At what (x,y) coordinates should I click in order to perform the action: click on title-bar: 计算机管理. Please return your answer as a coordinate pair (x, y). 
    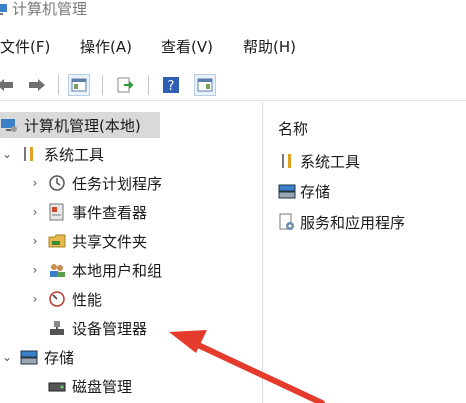
    Looking at the image, I should click on (233, 13).